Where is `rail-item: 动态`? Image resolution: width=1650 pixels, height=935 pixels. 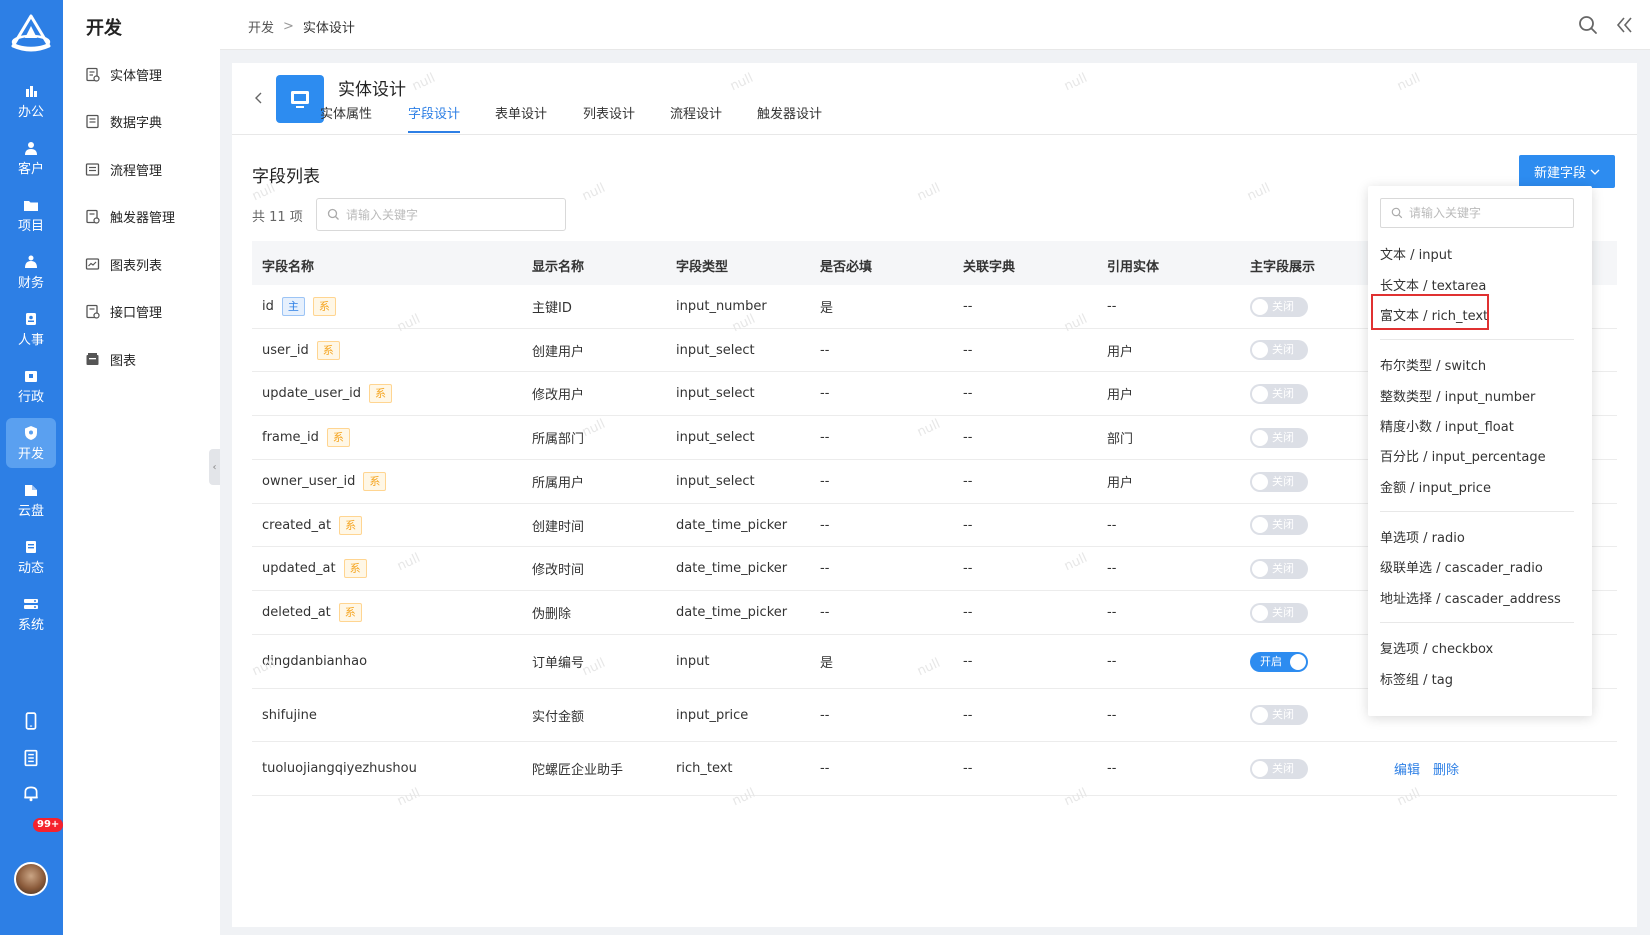 rail-item: 动态 is located at coordinates (31, 557).